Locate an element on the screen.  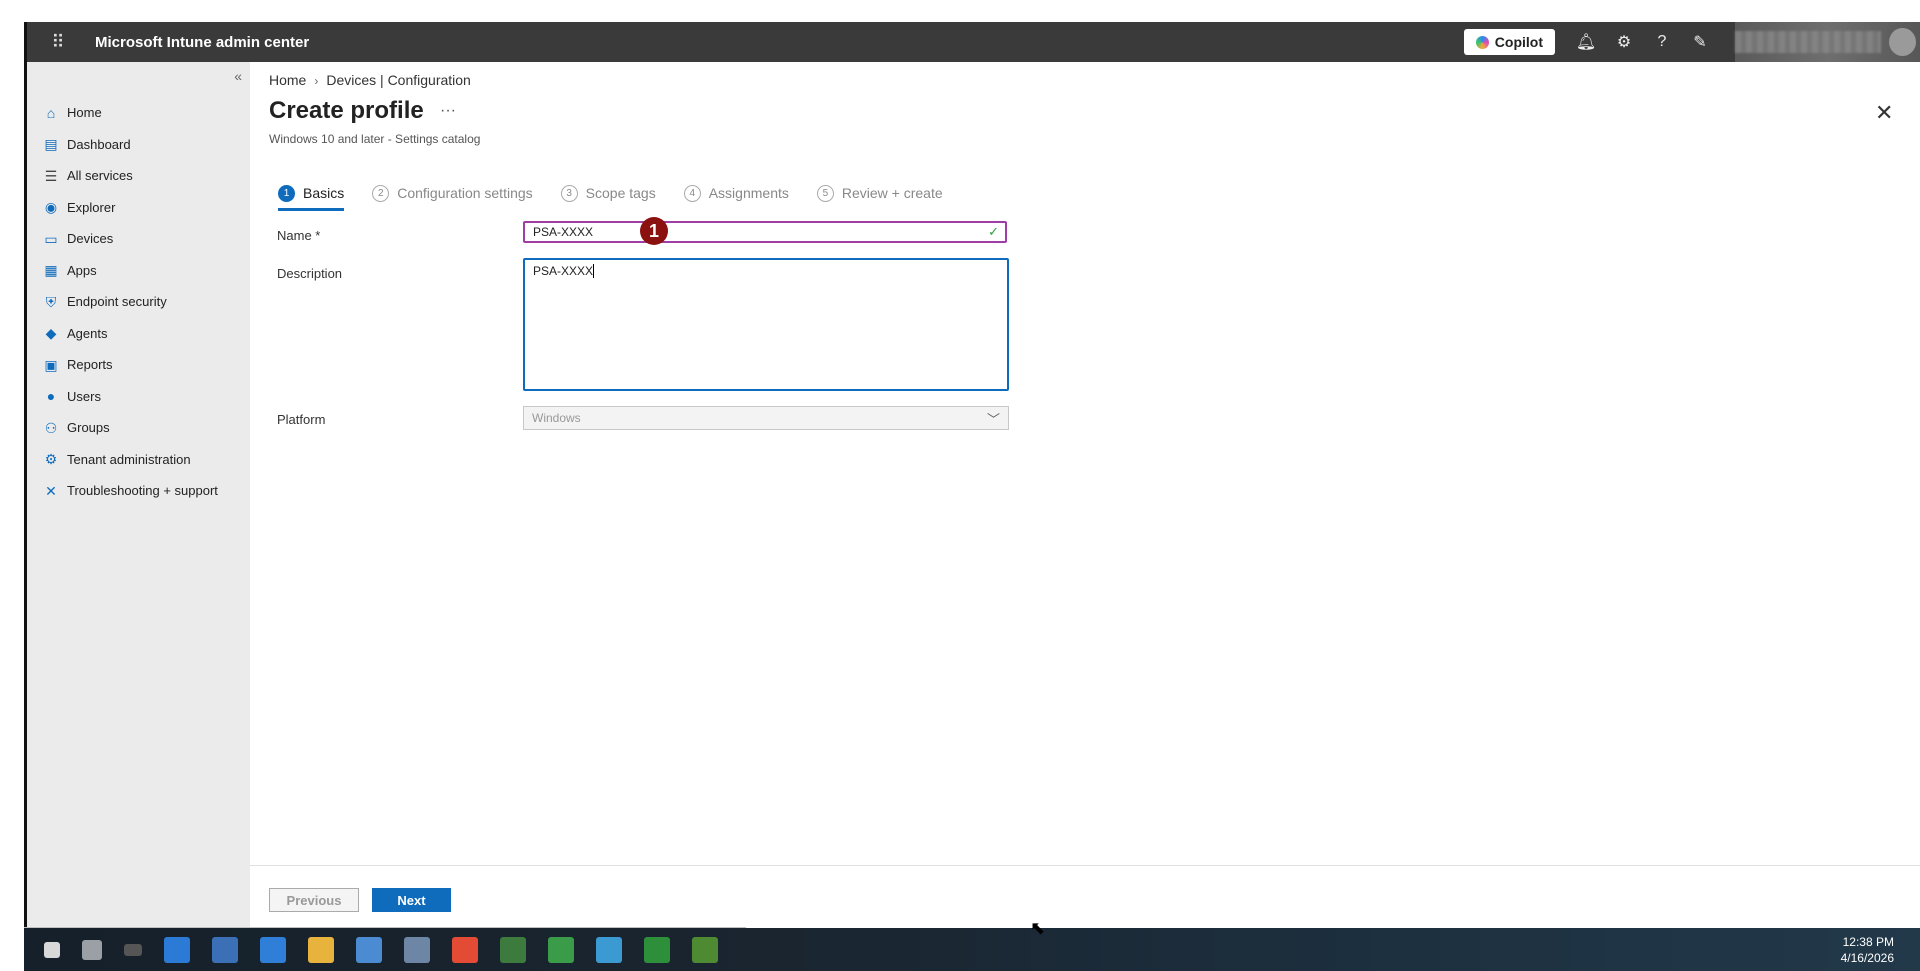
task-view-icon is located at coordinates (133, 949).